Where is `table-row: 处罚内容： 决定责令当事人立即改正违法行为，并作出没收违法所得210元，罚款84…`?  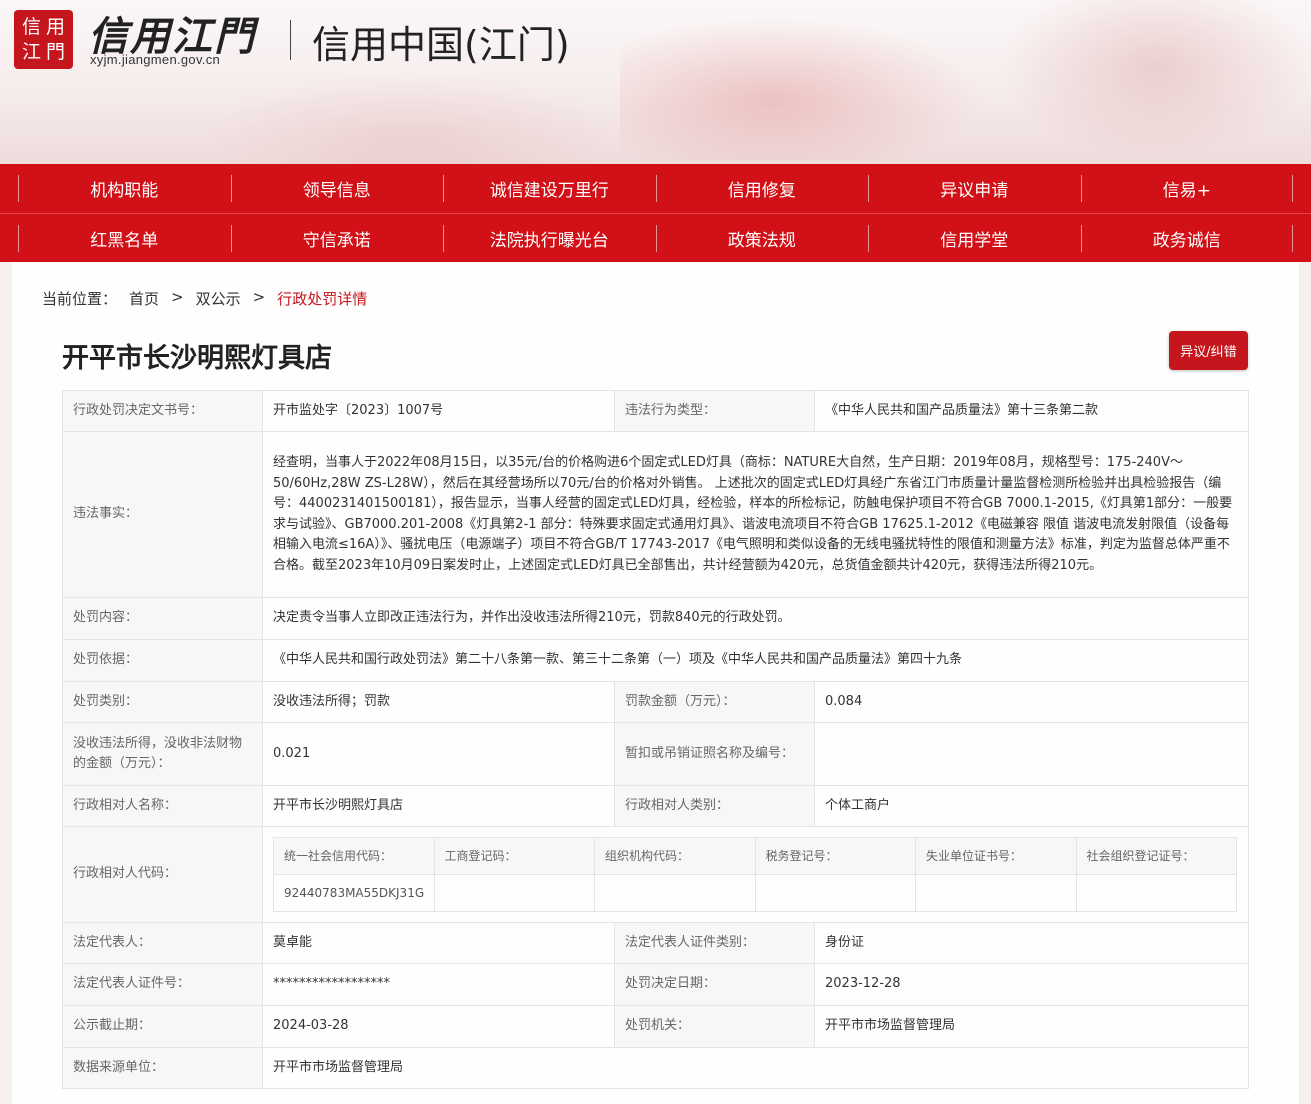
table-row: 处罚内容： 决定责令当事人立即改正违法行为，并作出没收违法所得210元，罚款84… is located at coordinates (655, 618).